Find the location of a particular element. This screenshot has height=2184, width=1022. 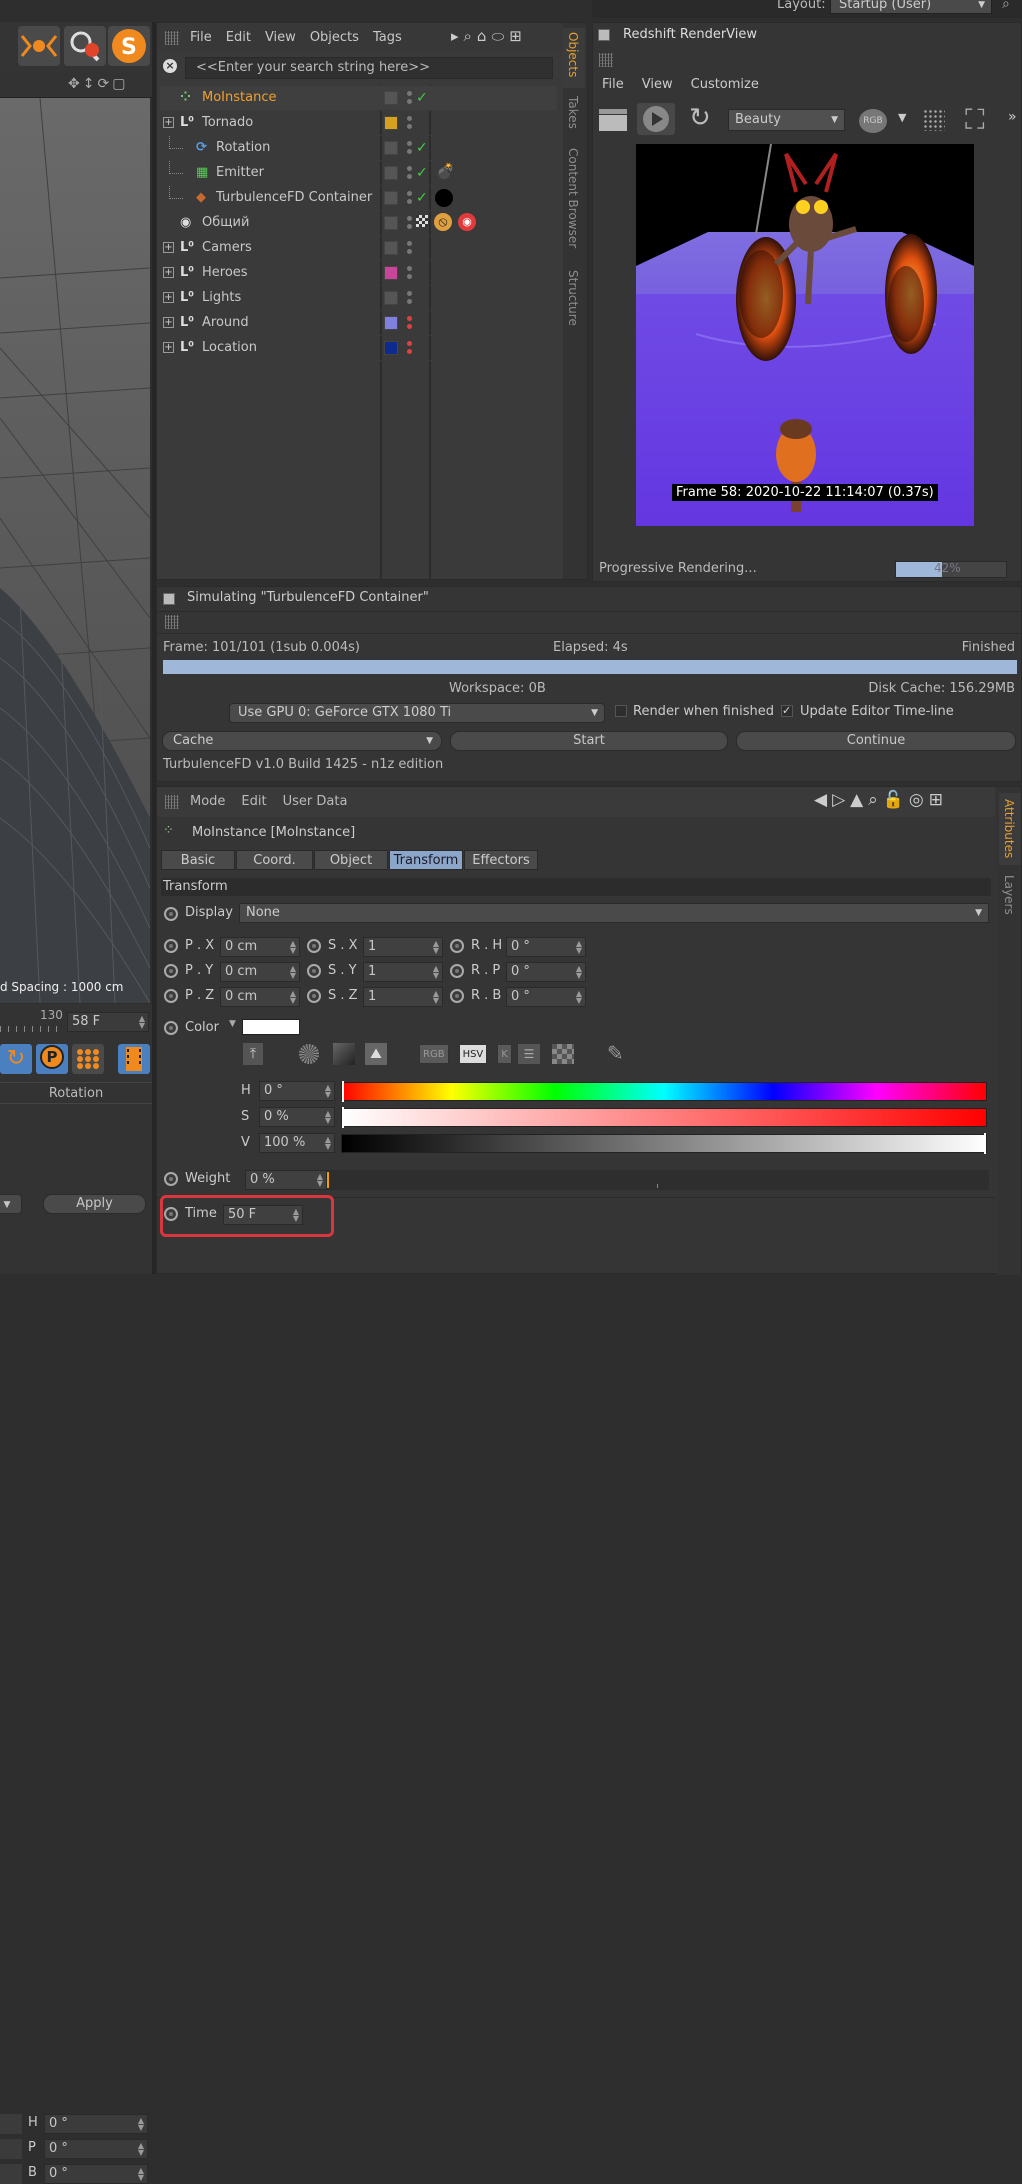

attributes-menu-user-data: User Data is located at coordinates (315, 801).